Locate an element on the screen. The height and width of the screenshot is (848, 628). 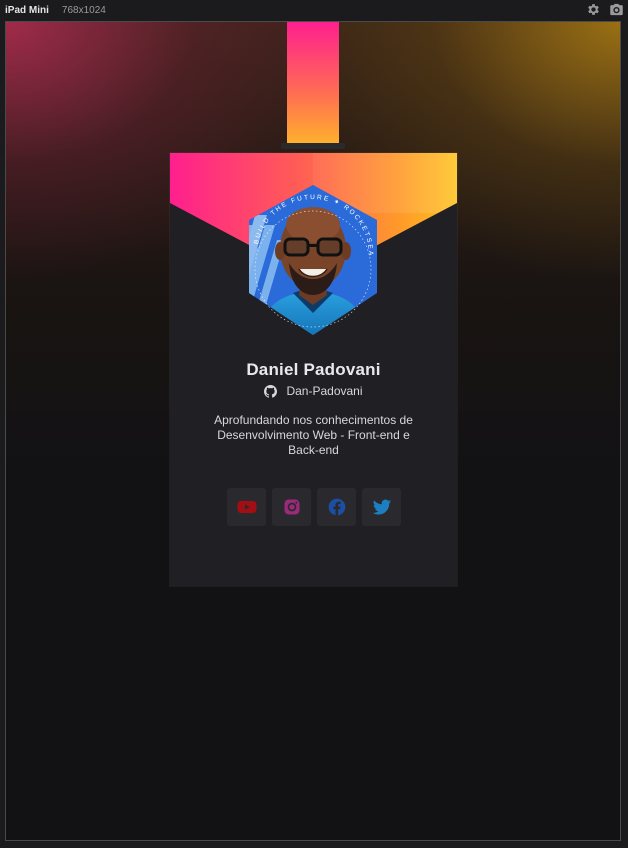
github-link: Dan-Padovani is located at coordinates (313, 391).